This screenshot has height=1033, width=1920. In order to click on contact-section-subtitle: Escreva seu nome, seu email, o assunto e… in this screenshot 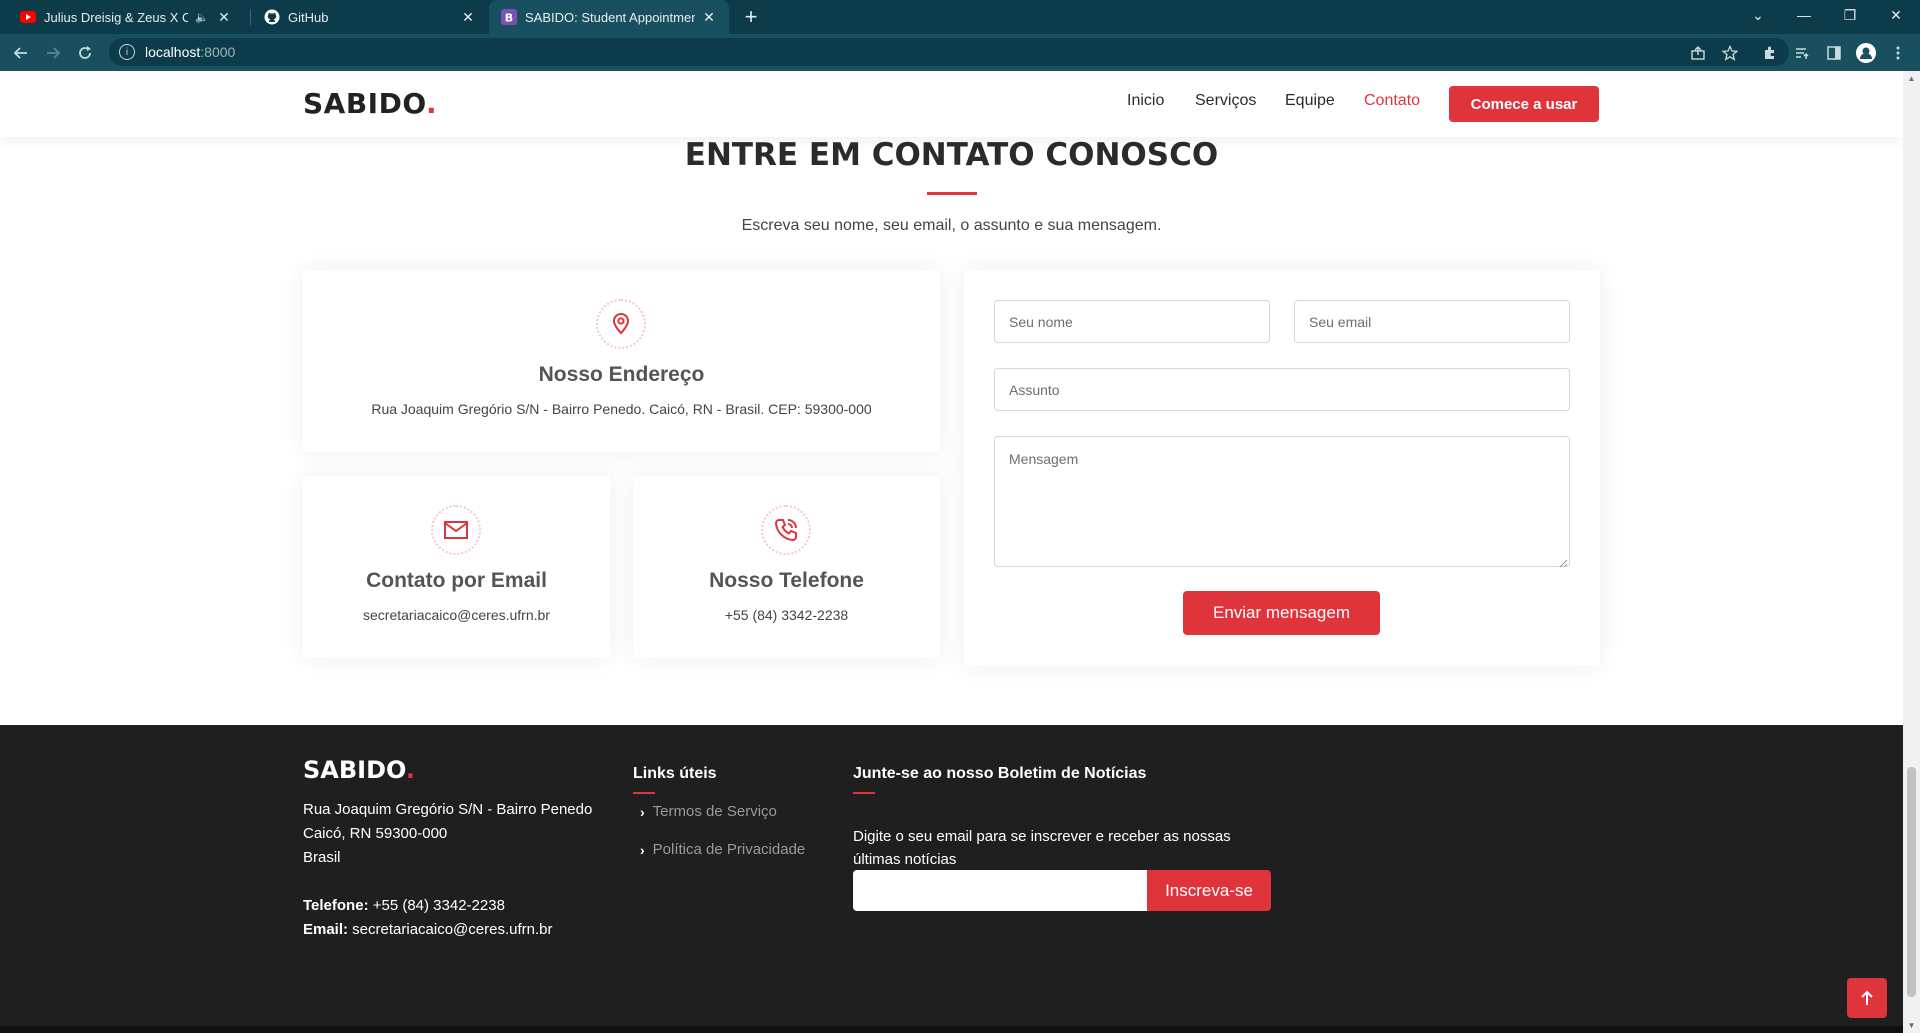, I will do `click(951, 225)`.